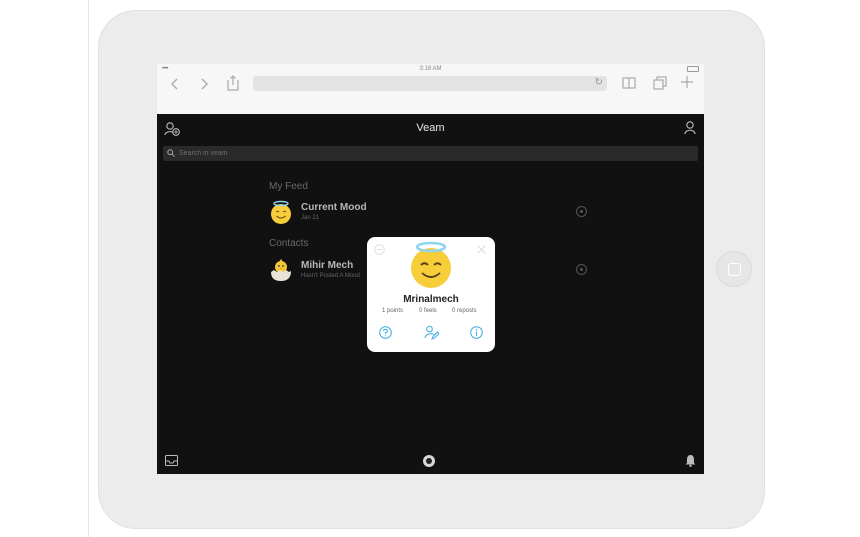 This screenshot has width=860, height=537. I want to click on search-icon, so click(171, 153).